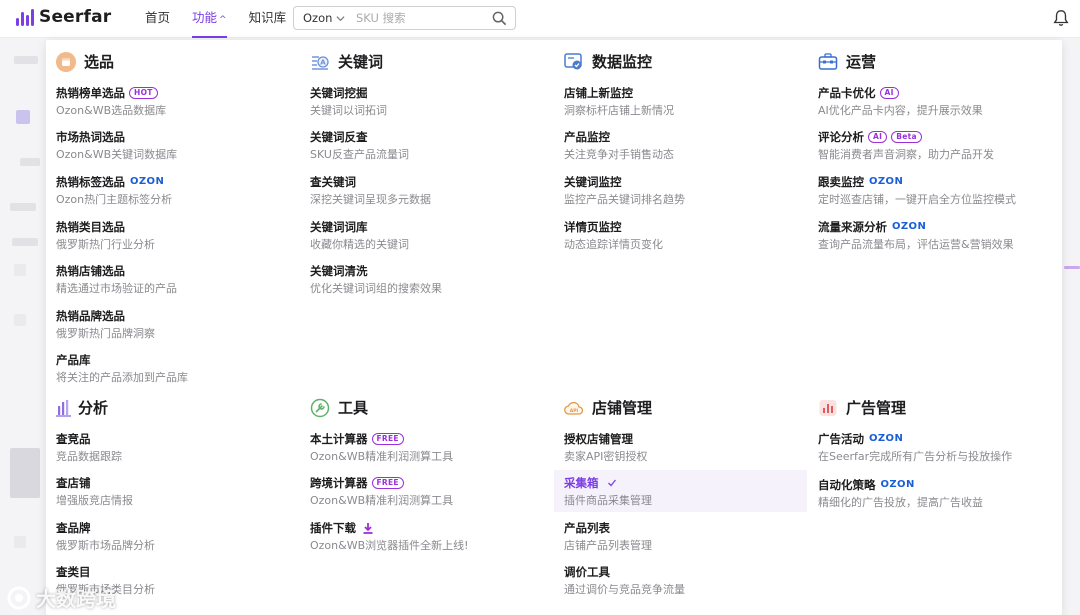  Describe the element at coordinates (684, 580) in the screenshot. I see `menu-item-pricing-tool: 调价工具 通过调价与竞品竞争流量` at that location.